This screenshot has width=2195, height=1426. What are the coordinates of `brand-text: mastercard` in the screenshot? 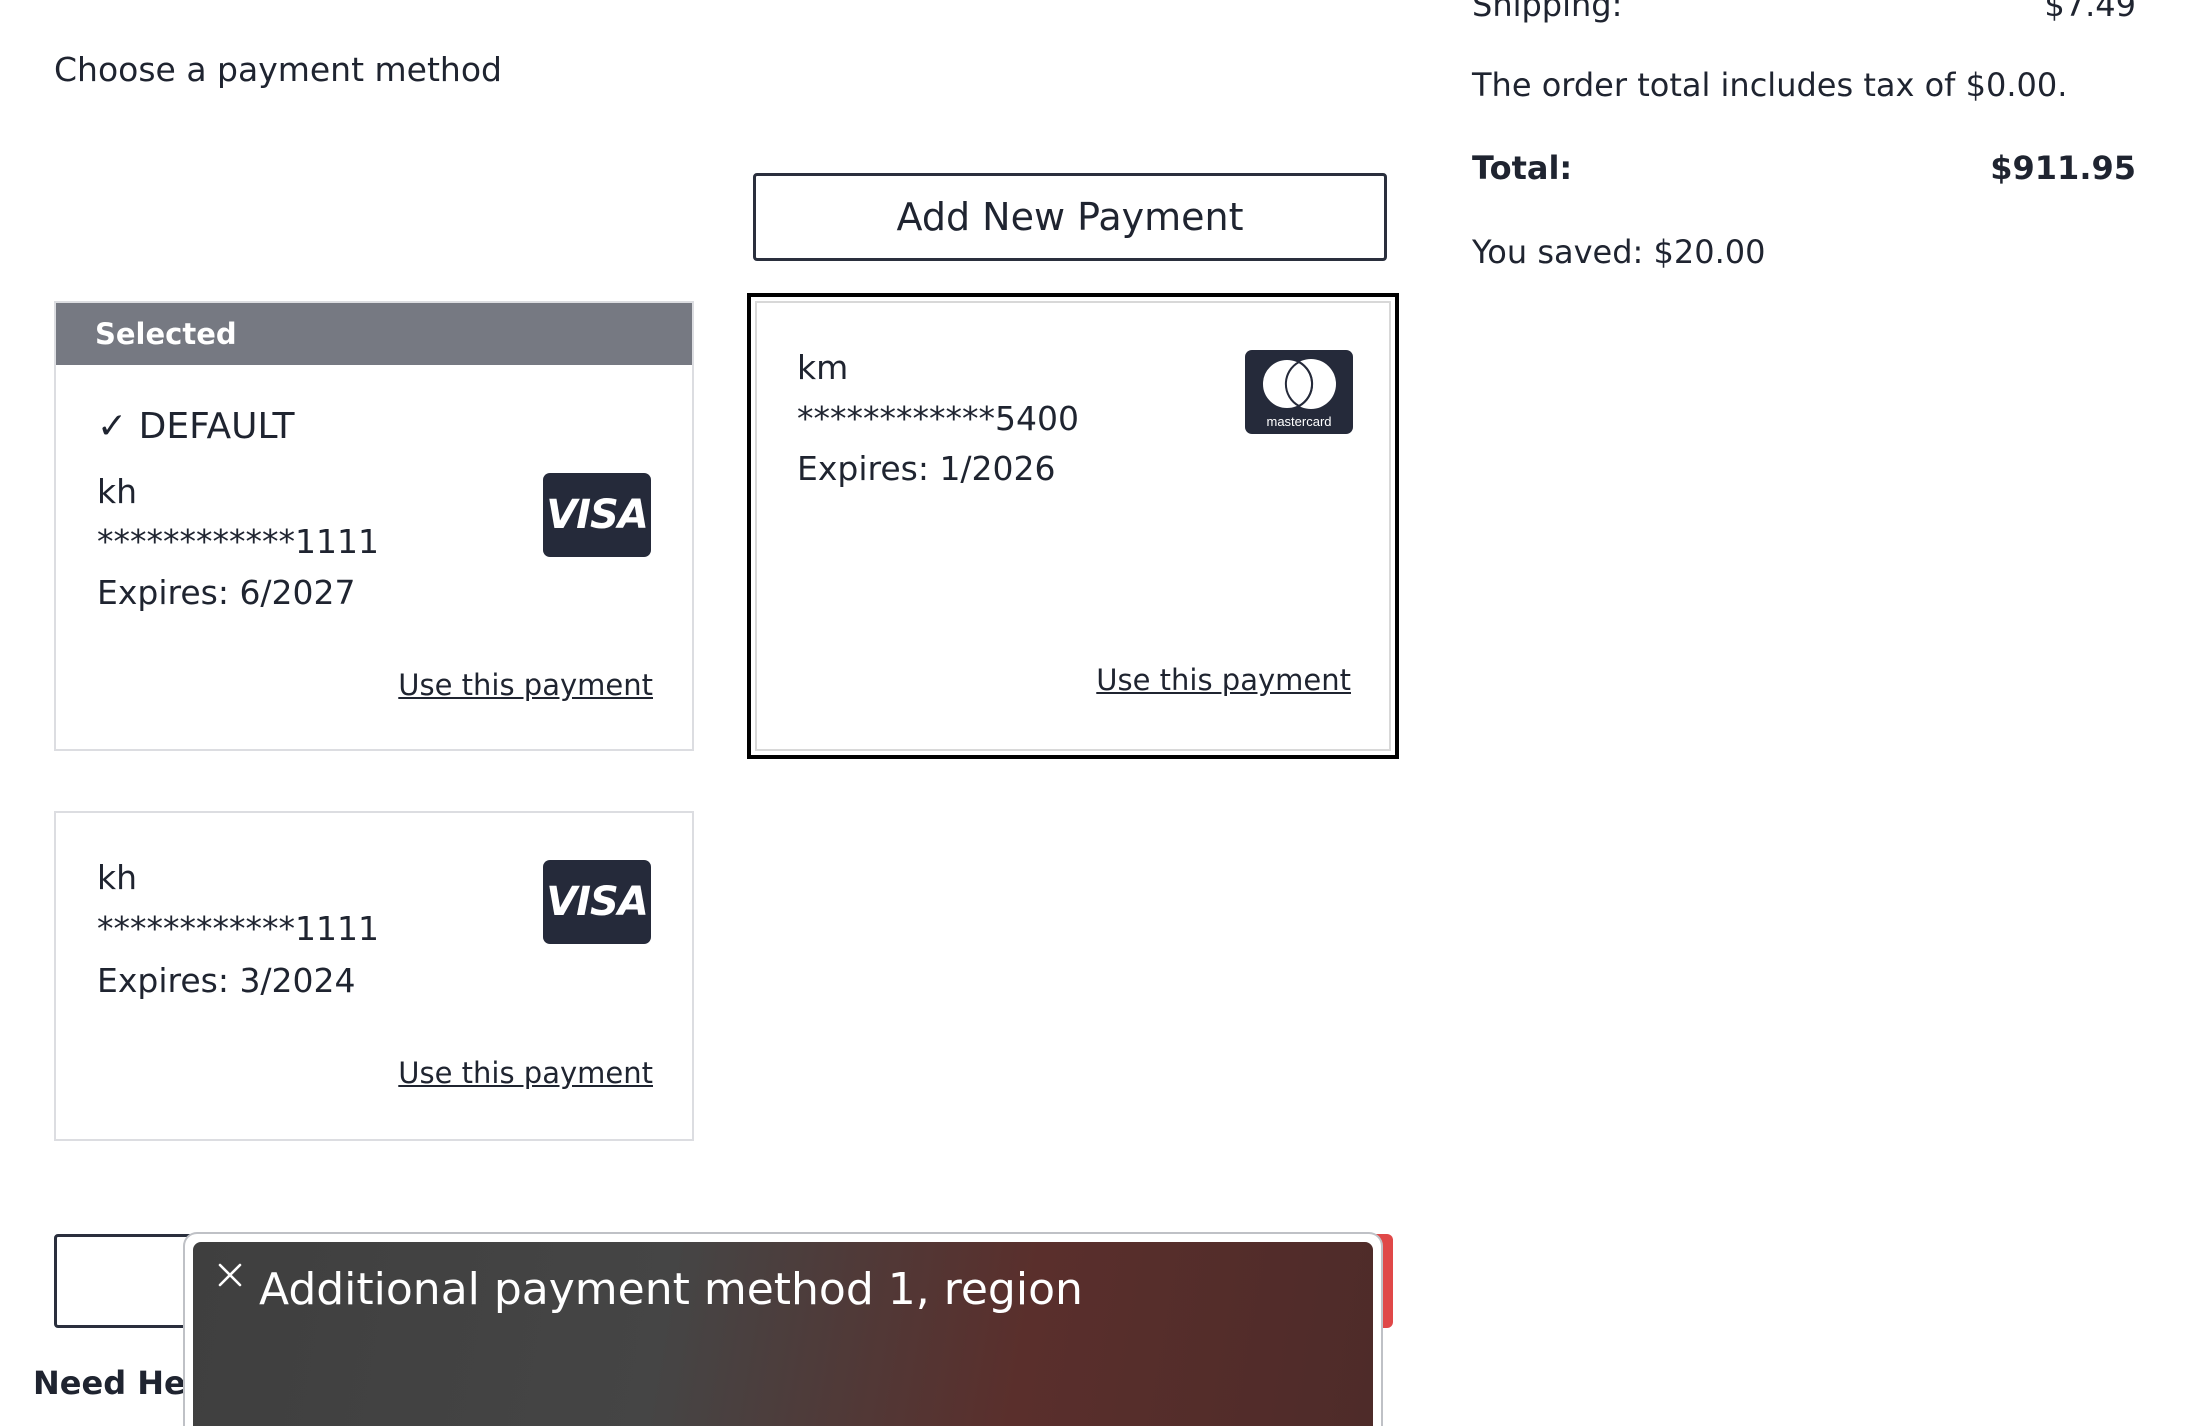 It's located at (1299, 421).